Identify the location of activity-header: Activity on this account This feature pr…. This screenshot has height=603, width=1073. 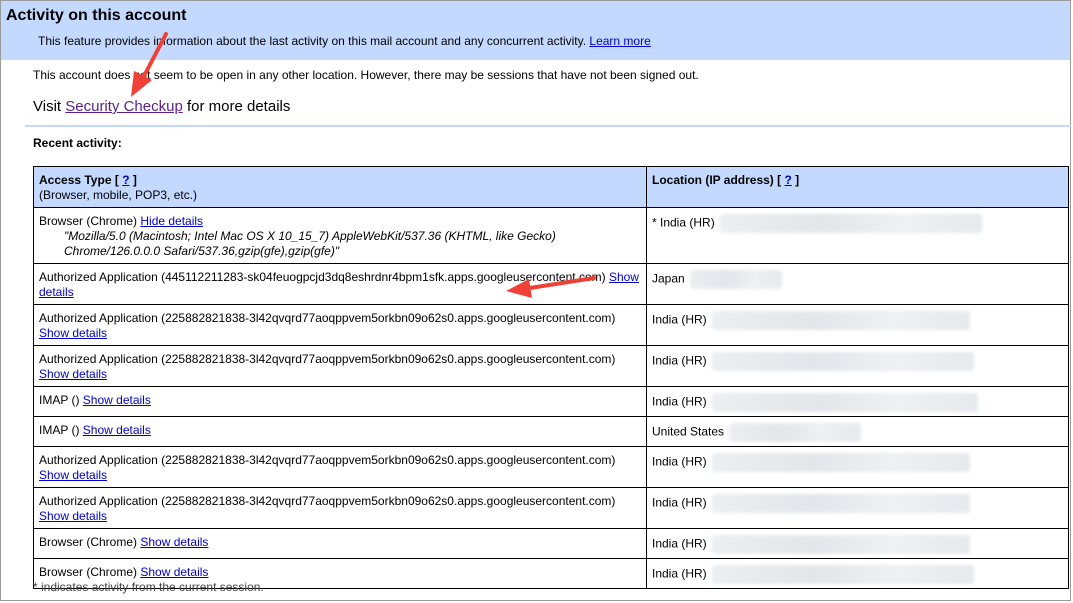
(535, 30).